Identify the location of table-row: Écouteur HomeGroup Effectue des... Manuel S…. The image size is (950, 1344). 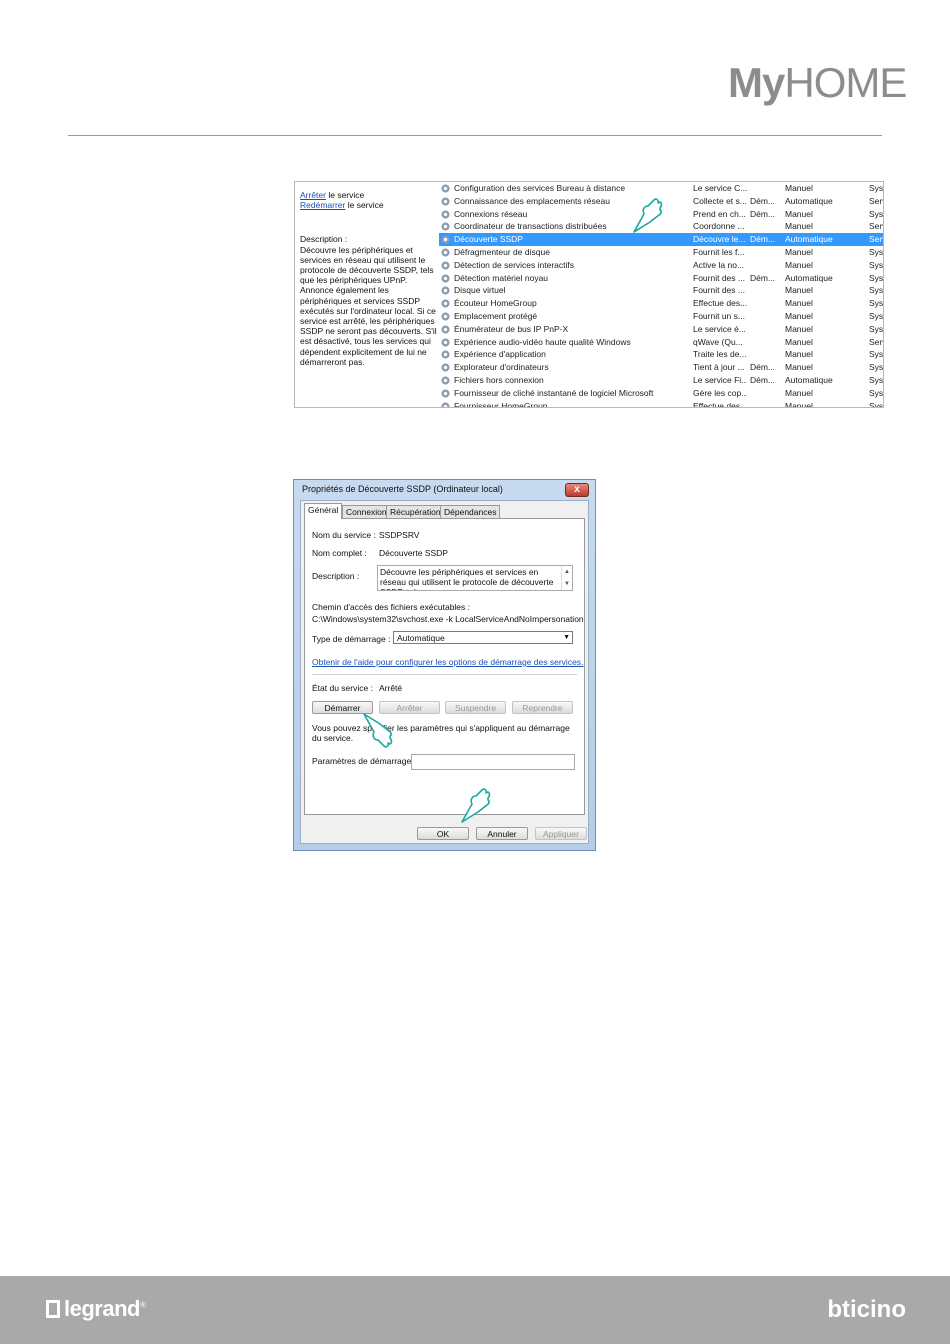
(661, 303).